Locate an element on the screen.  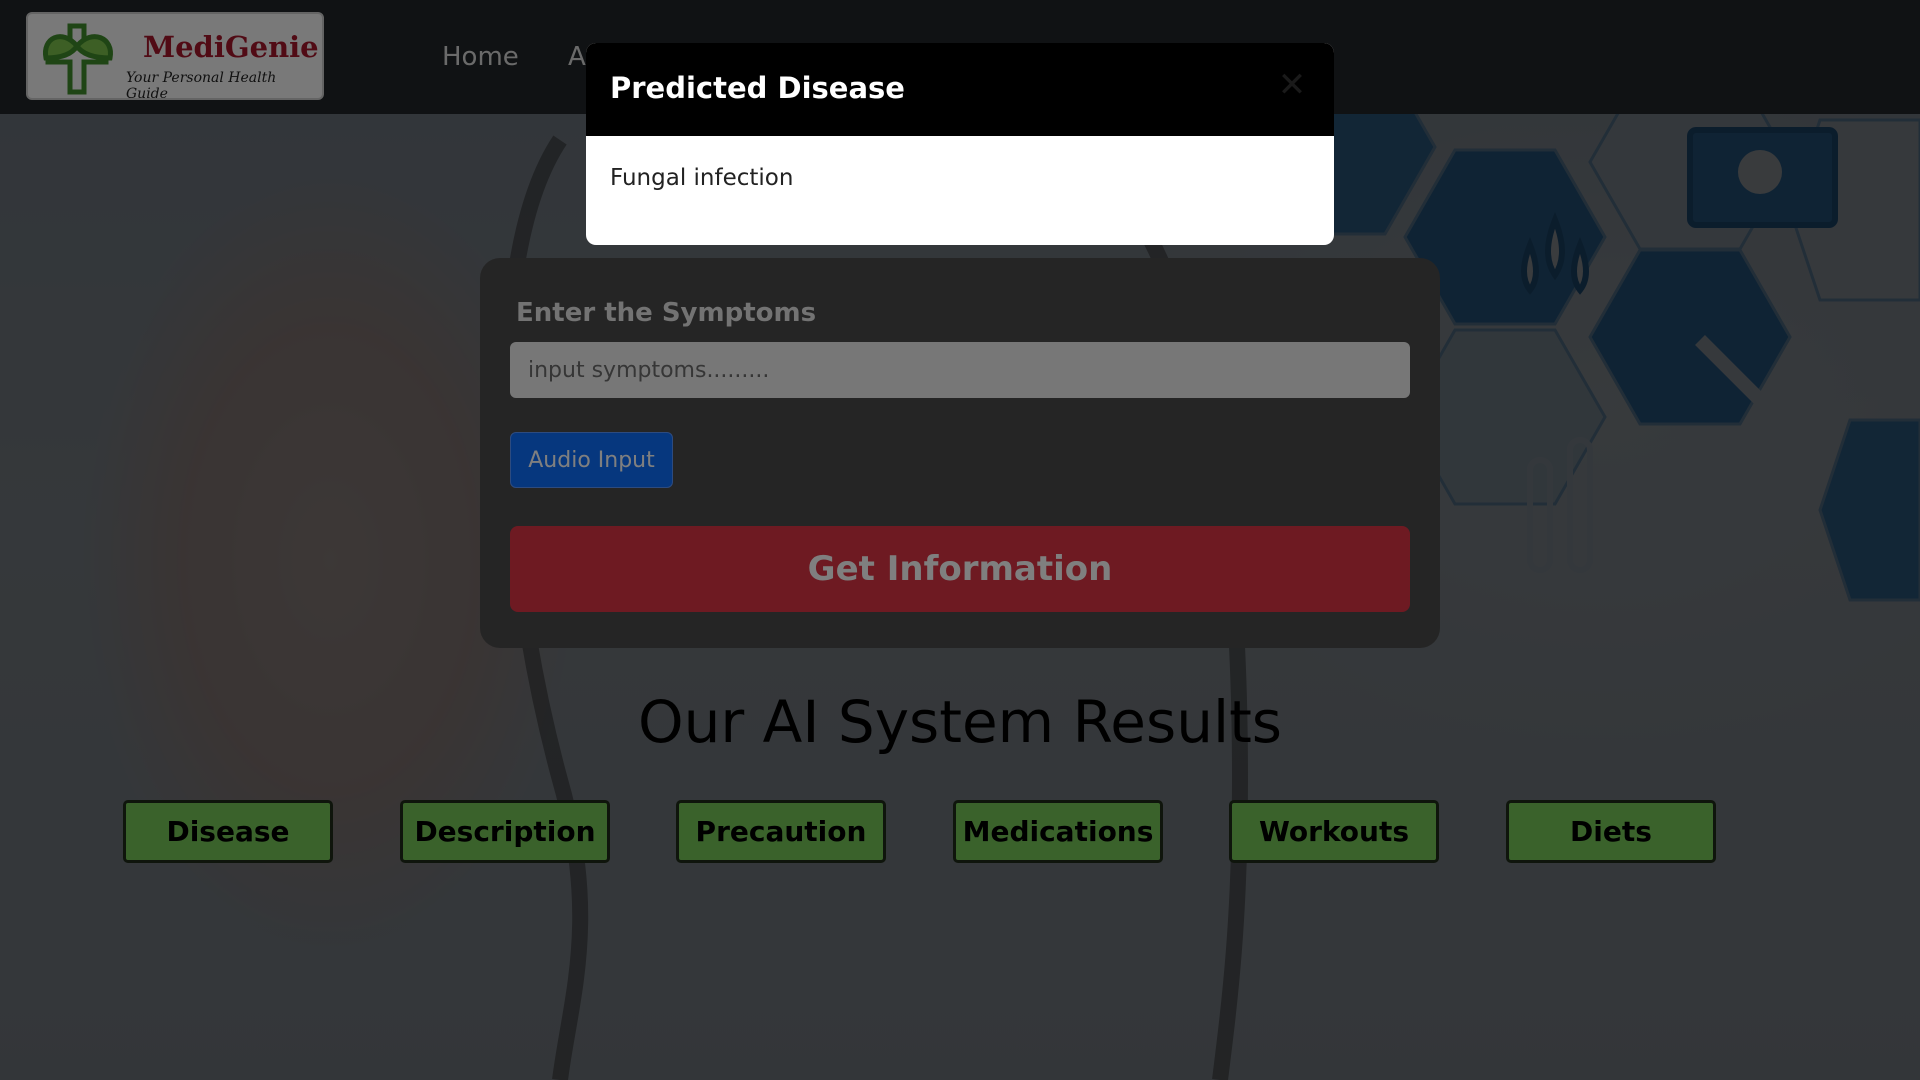
modal-header: Predicted Disease ✕ is located at coordinates (960, 89).